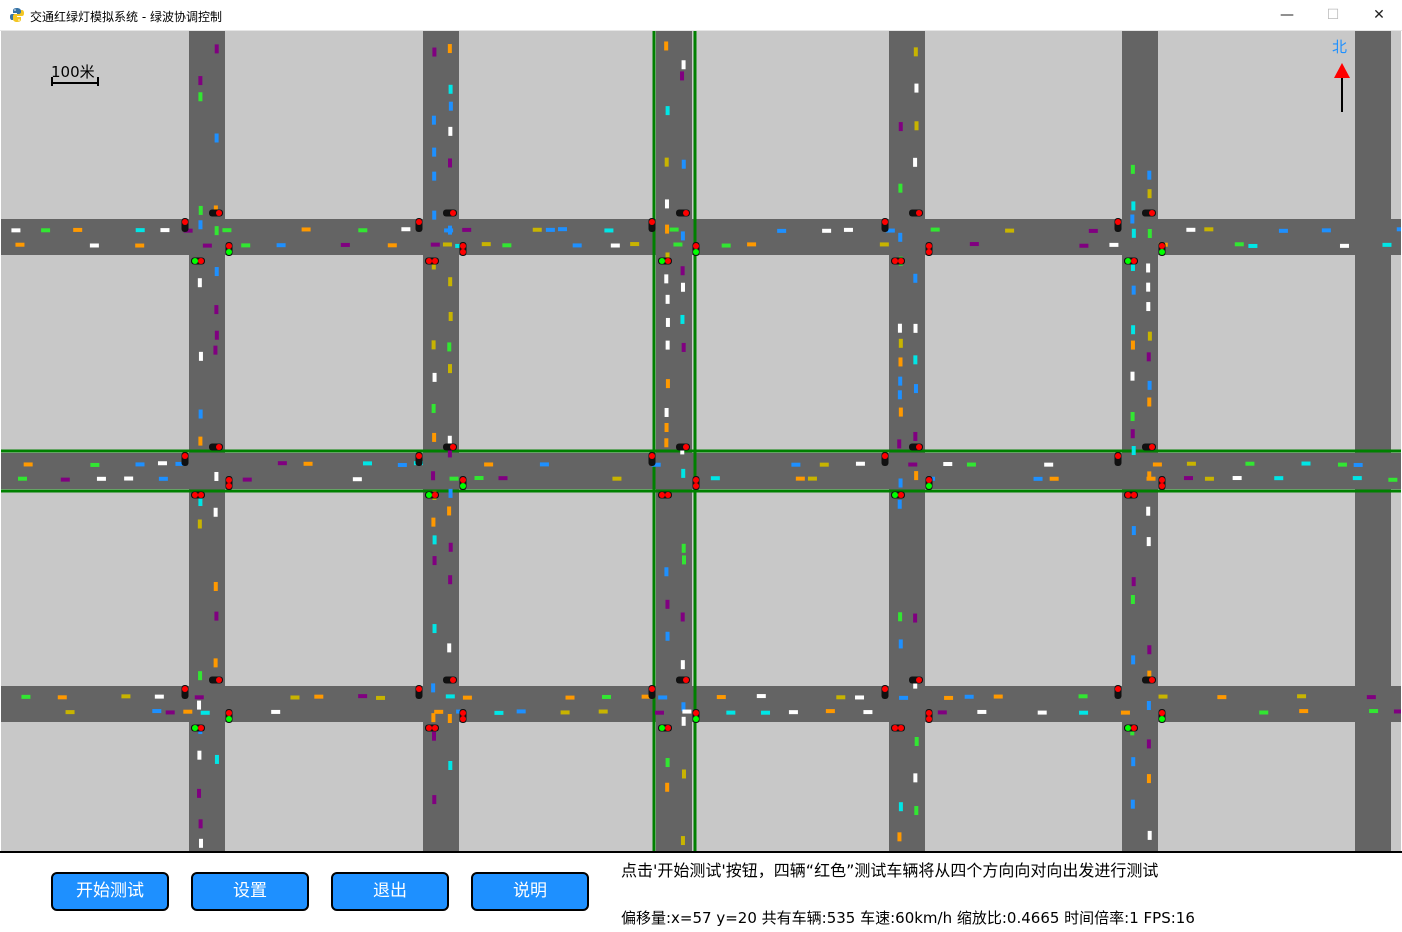 The height and width of the screenshot is (932, 1402). I want to click on road-ew, so click(701, 704).